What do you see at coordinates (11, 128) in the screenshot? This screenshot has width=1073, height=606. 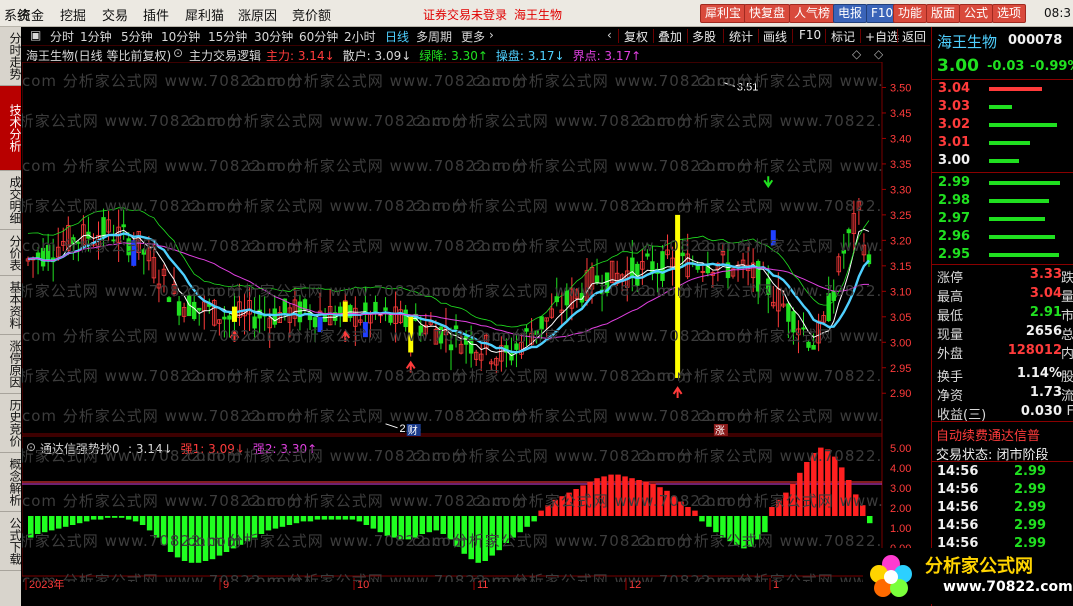 I see `tab-technical-analysis: 技术分析` at bounding box center [11, 128].